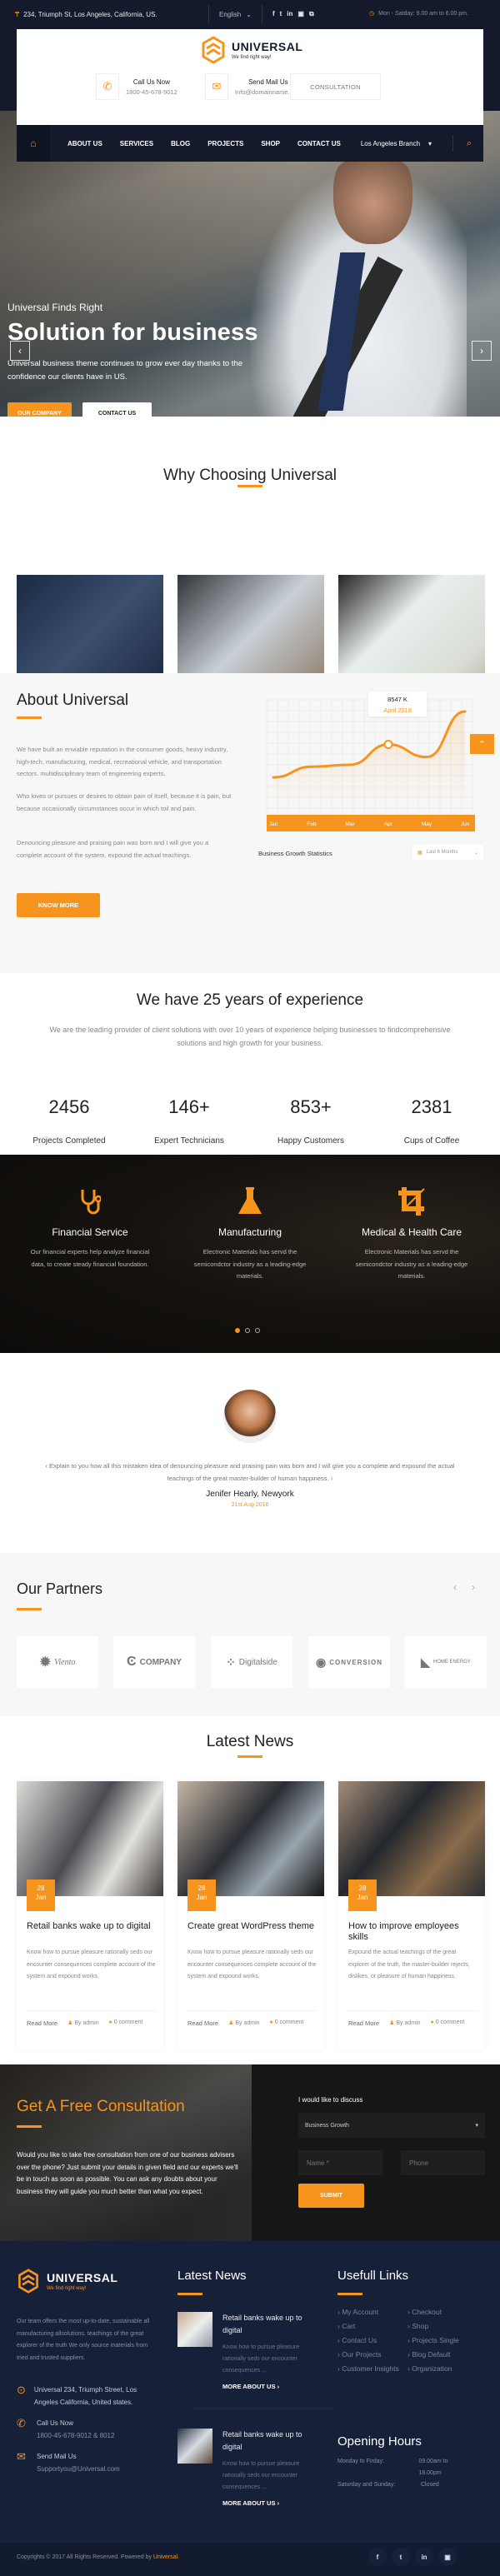  I want to click on crop-icon, so click(411, 1201).